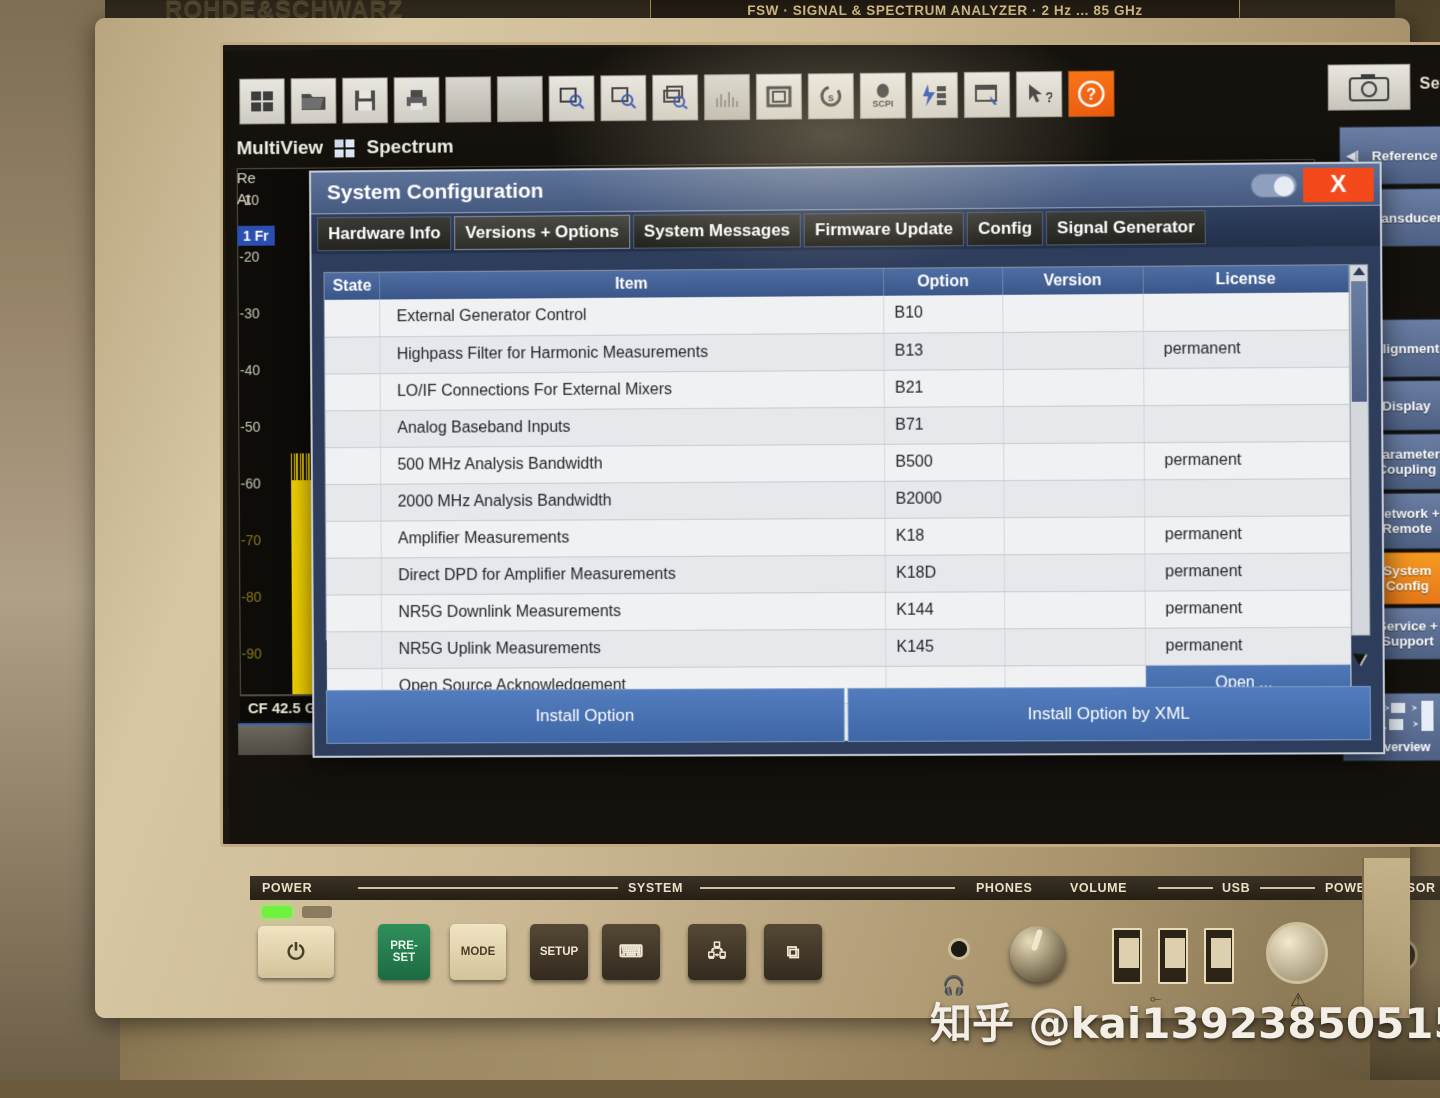 Image resolution: width=1440 pixels, height=1098 pixels. I want to click on table-row: NR5G Uplink MeasurementsK145permanent, so click(839, 647).